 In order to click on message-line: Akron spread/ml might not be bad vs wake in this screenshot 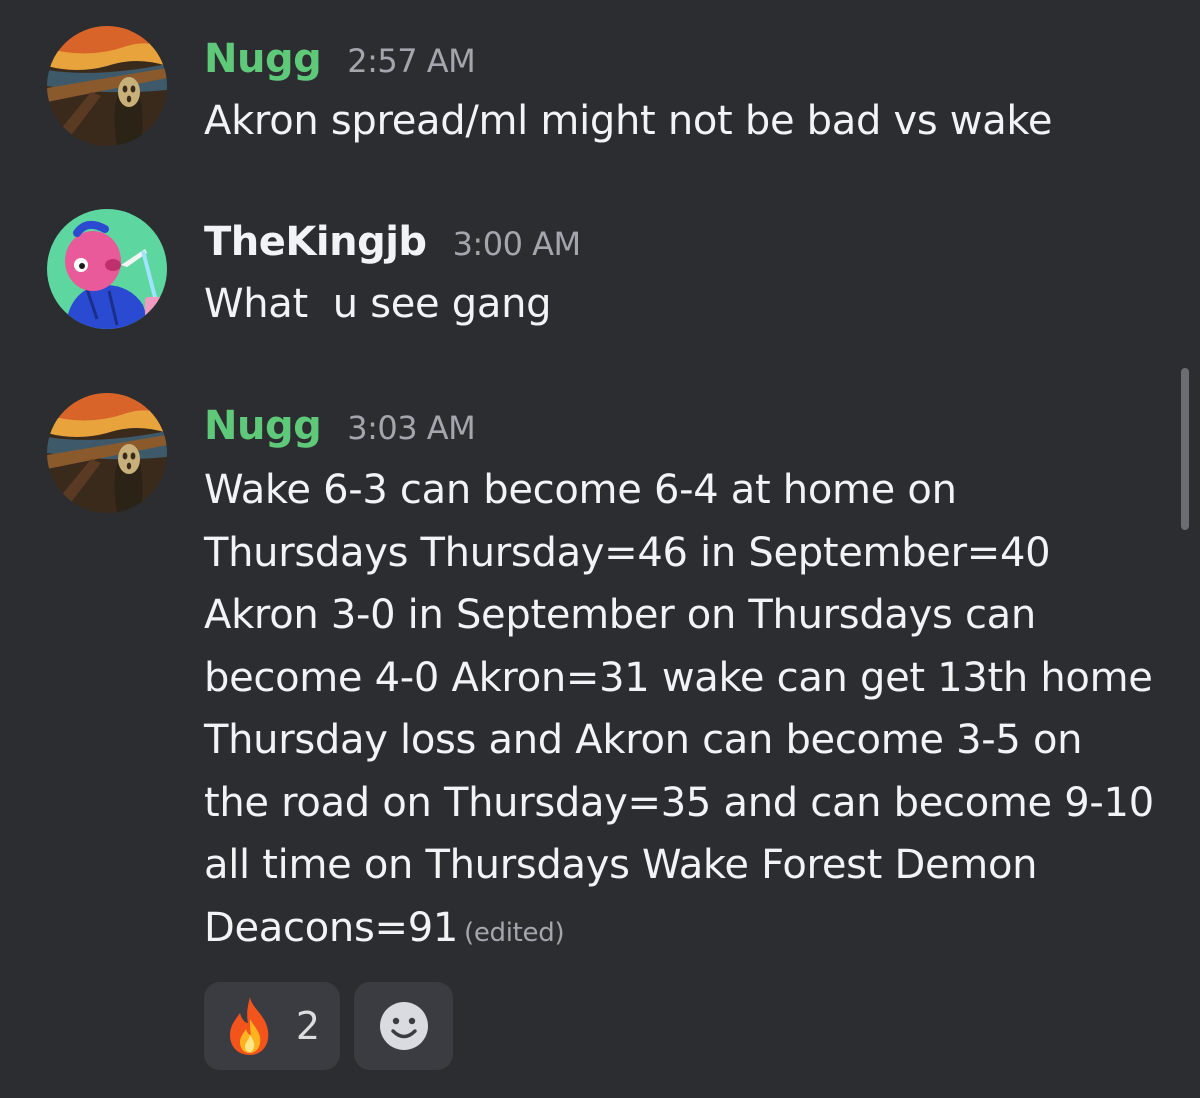, I will do `click(628, 121)`.